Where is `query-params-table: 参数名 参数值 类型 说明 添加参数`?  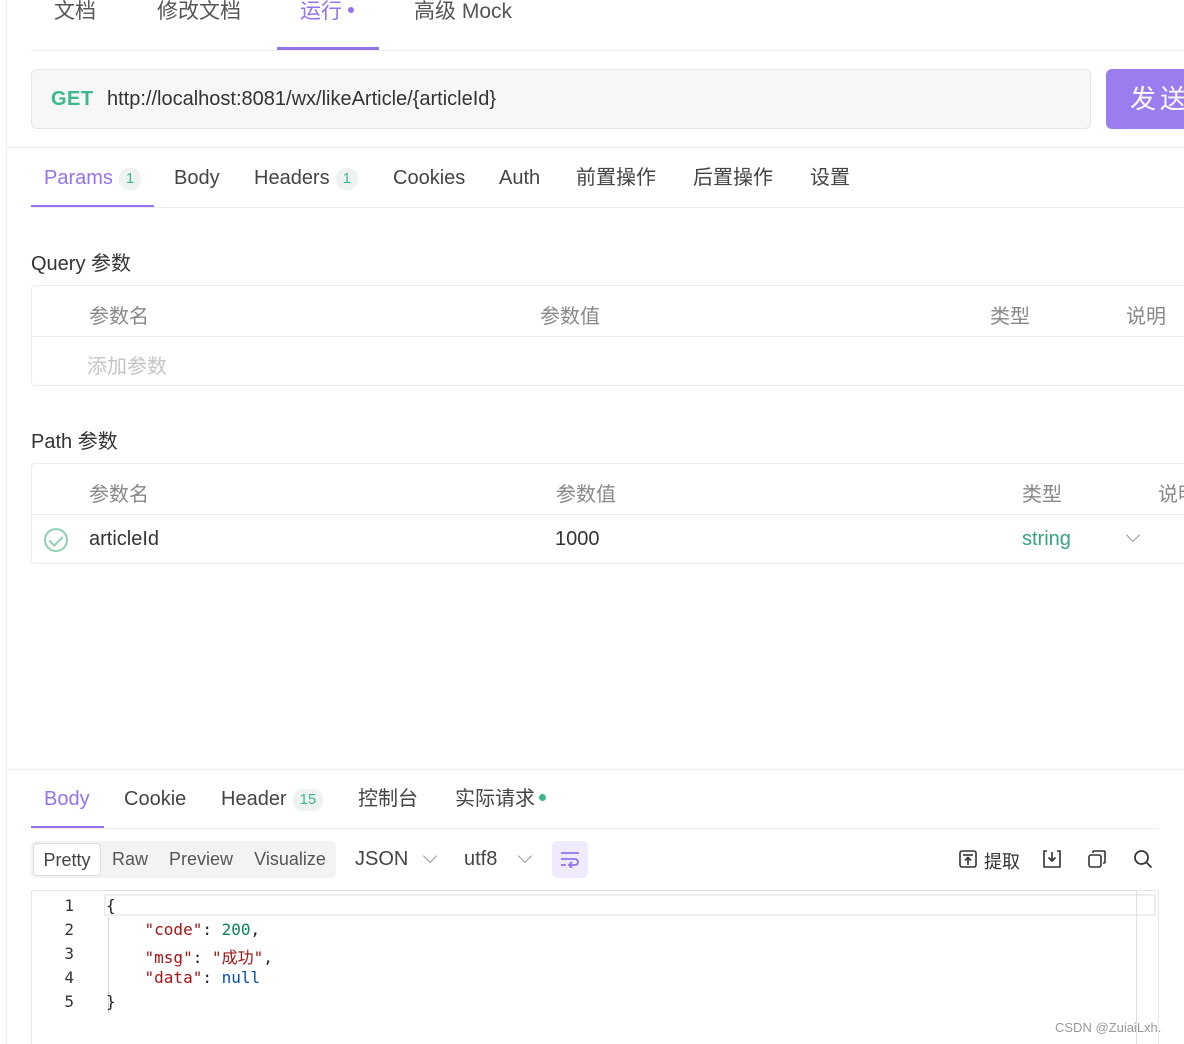
query-params-table: 参数名 参数值 类型 说明 添加参数 is located at coordinates (607, 335).